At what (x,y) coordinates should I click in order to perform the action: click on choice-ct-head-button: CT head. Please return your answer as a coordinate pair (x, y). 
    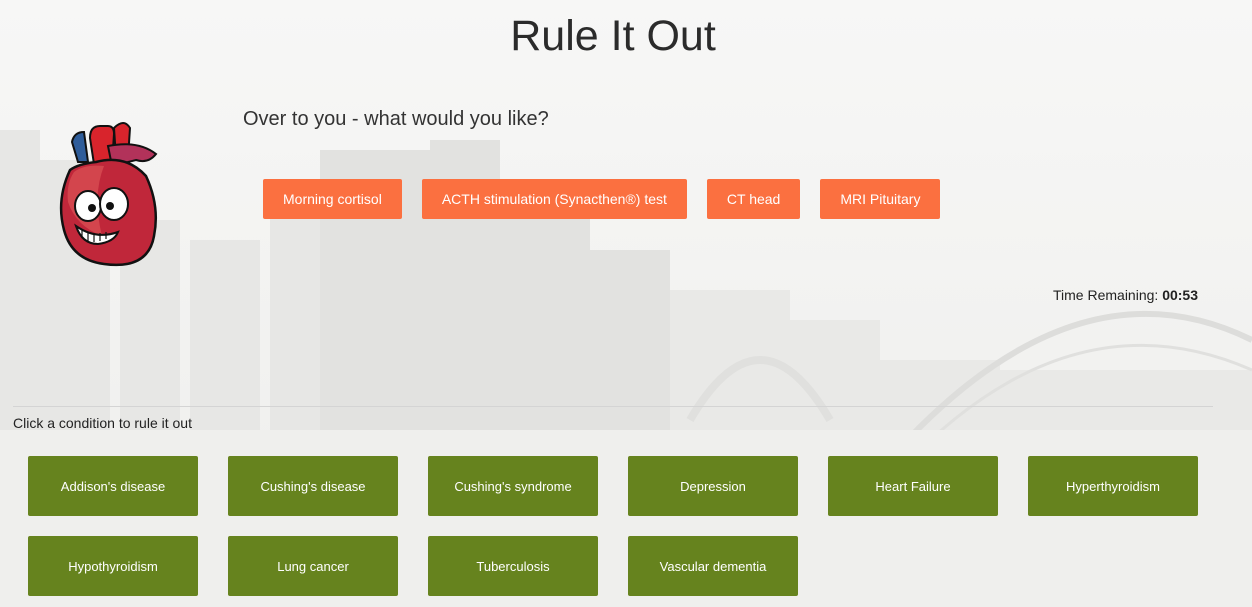
    Looking at the image, I should click on (753, 199).